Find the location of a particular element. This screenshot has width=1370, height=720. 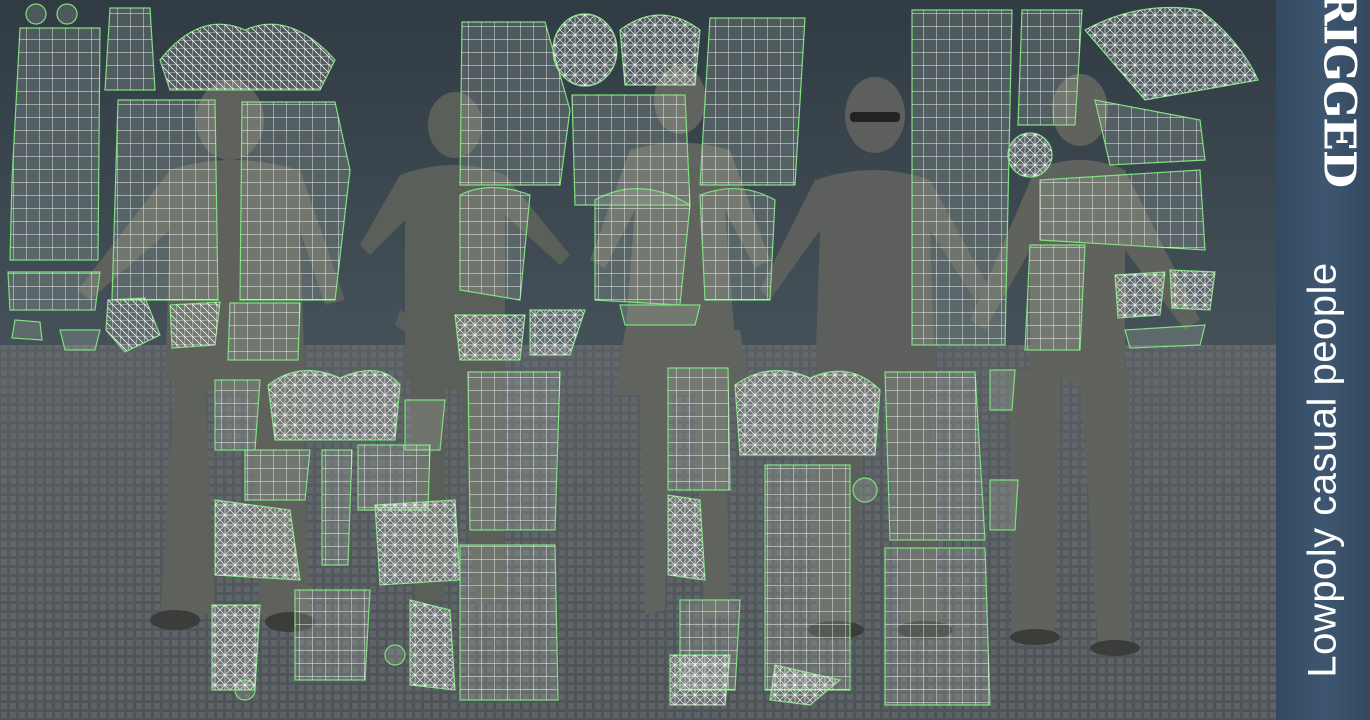

rigged-badge: RIGGED is located at coordinates (1339, 93).